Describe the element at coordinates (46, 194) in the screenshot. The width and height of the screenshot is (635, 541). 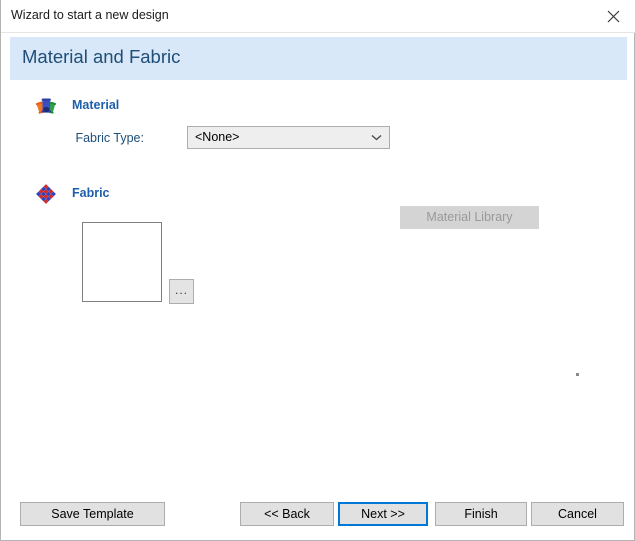
I see `weave-pattern-icon` at that location.